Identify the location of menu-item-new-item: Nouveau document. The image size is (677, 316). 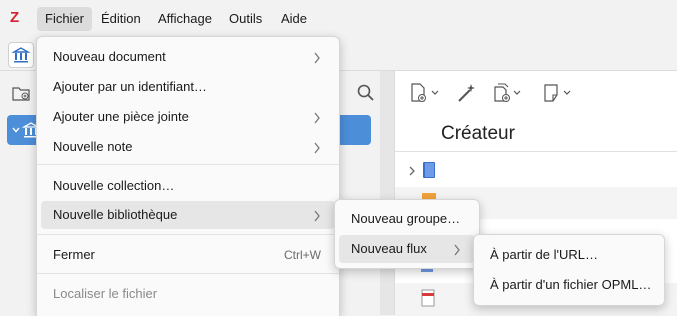
(188, 57).